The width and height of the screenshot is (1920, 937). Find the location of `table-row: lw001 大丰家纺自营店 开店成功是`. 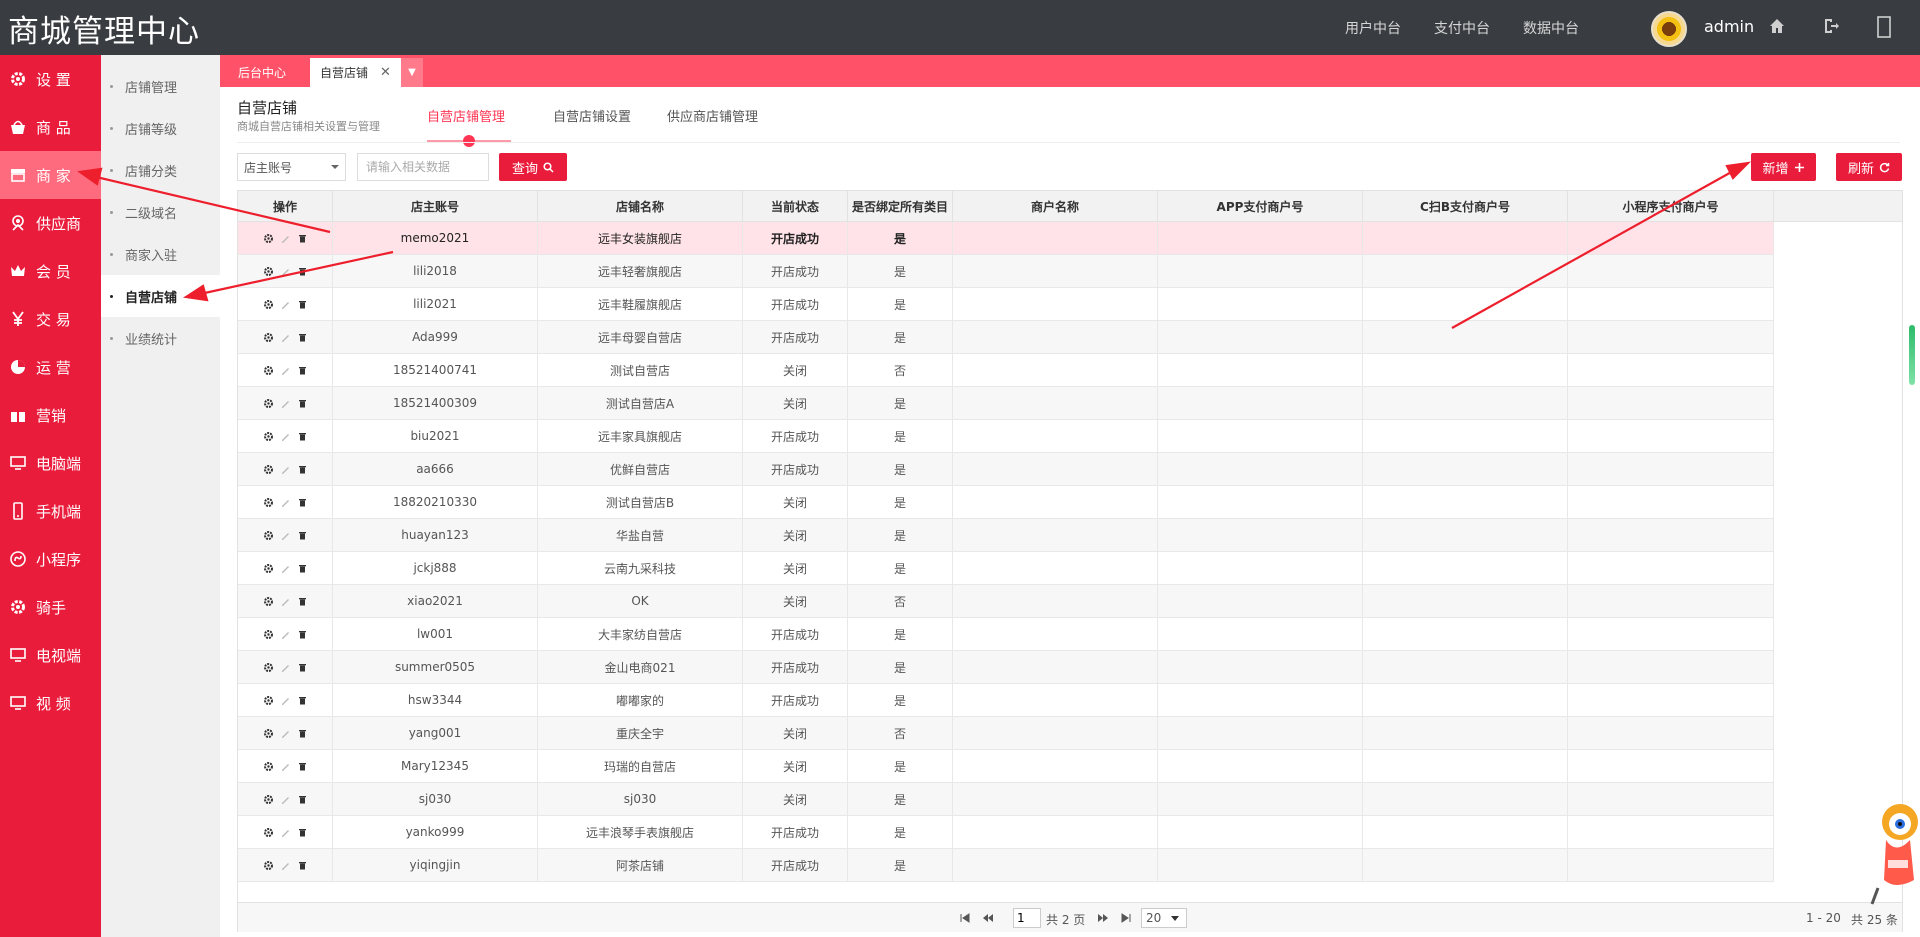

table-row: lw001 大丰家纺自营店 开店成功是 is located at coordinates (1006, 634).